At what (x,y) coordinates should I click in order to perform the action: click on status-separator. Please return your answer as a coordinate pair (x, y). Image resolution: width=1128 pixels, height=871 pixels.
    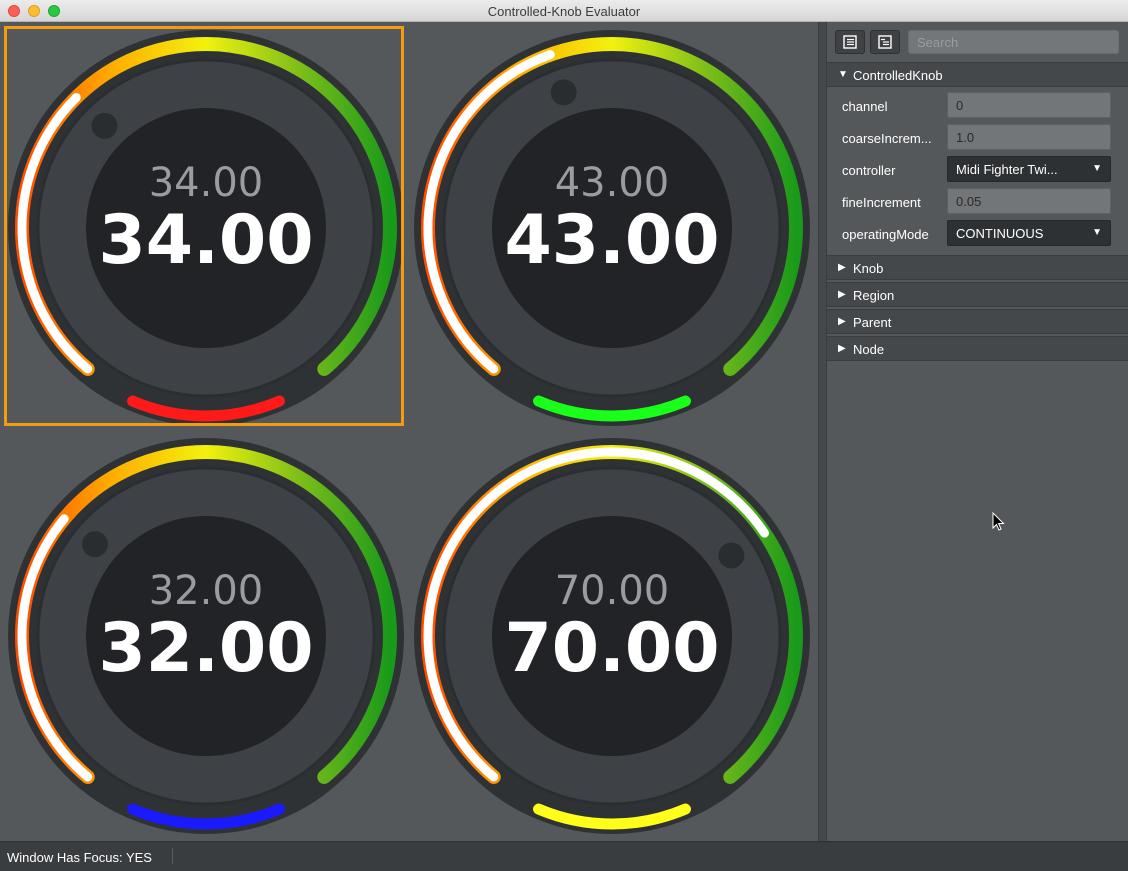
    Looking at the image, I should click on (172, 856).